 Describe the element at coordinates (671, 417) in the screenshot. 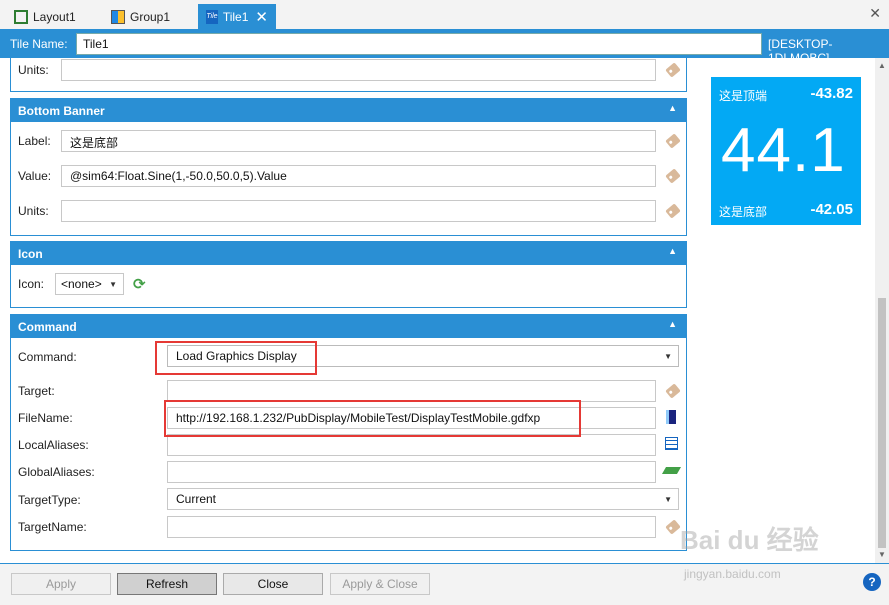

I see `book-icon` at that location.